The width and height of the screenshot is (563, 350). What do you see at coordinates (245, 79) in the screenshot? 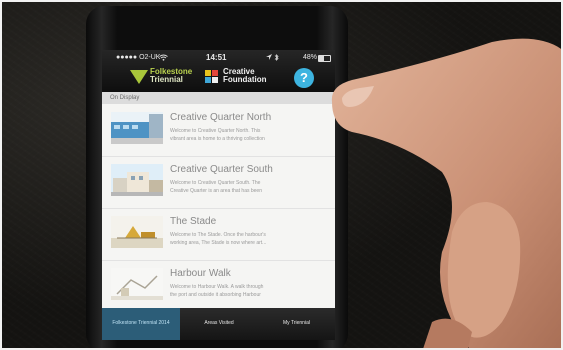
I see `logo-right-line2: Foundation` at bounding box center [245, 79].